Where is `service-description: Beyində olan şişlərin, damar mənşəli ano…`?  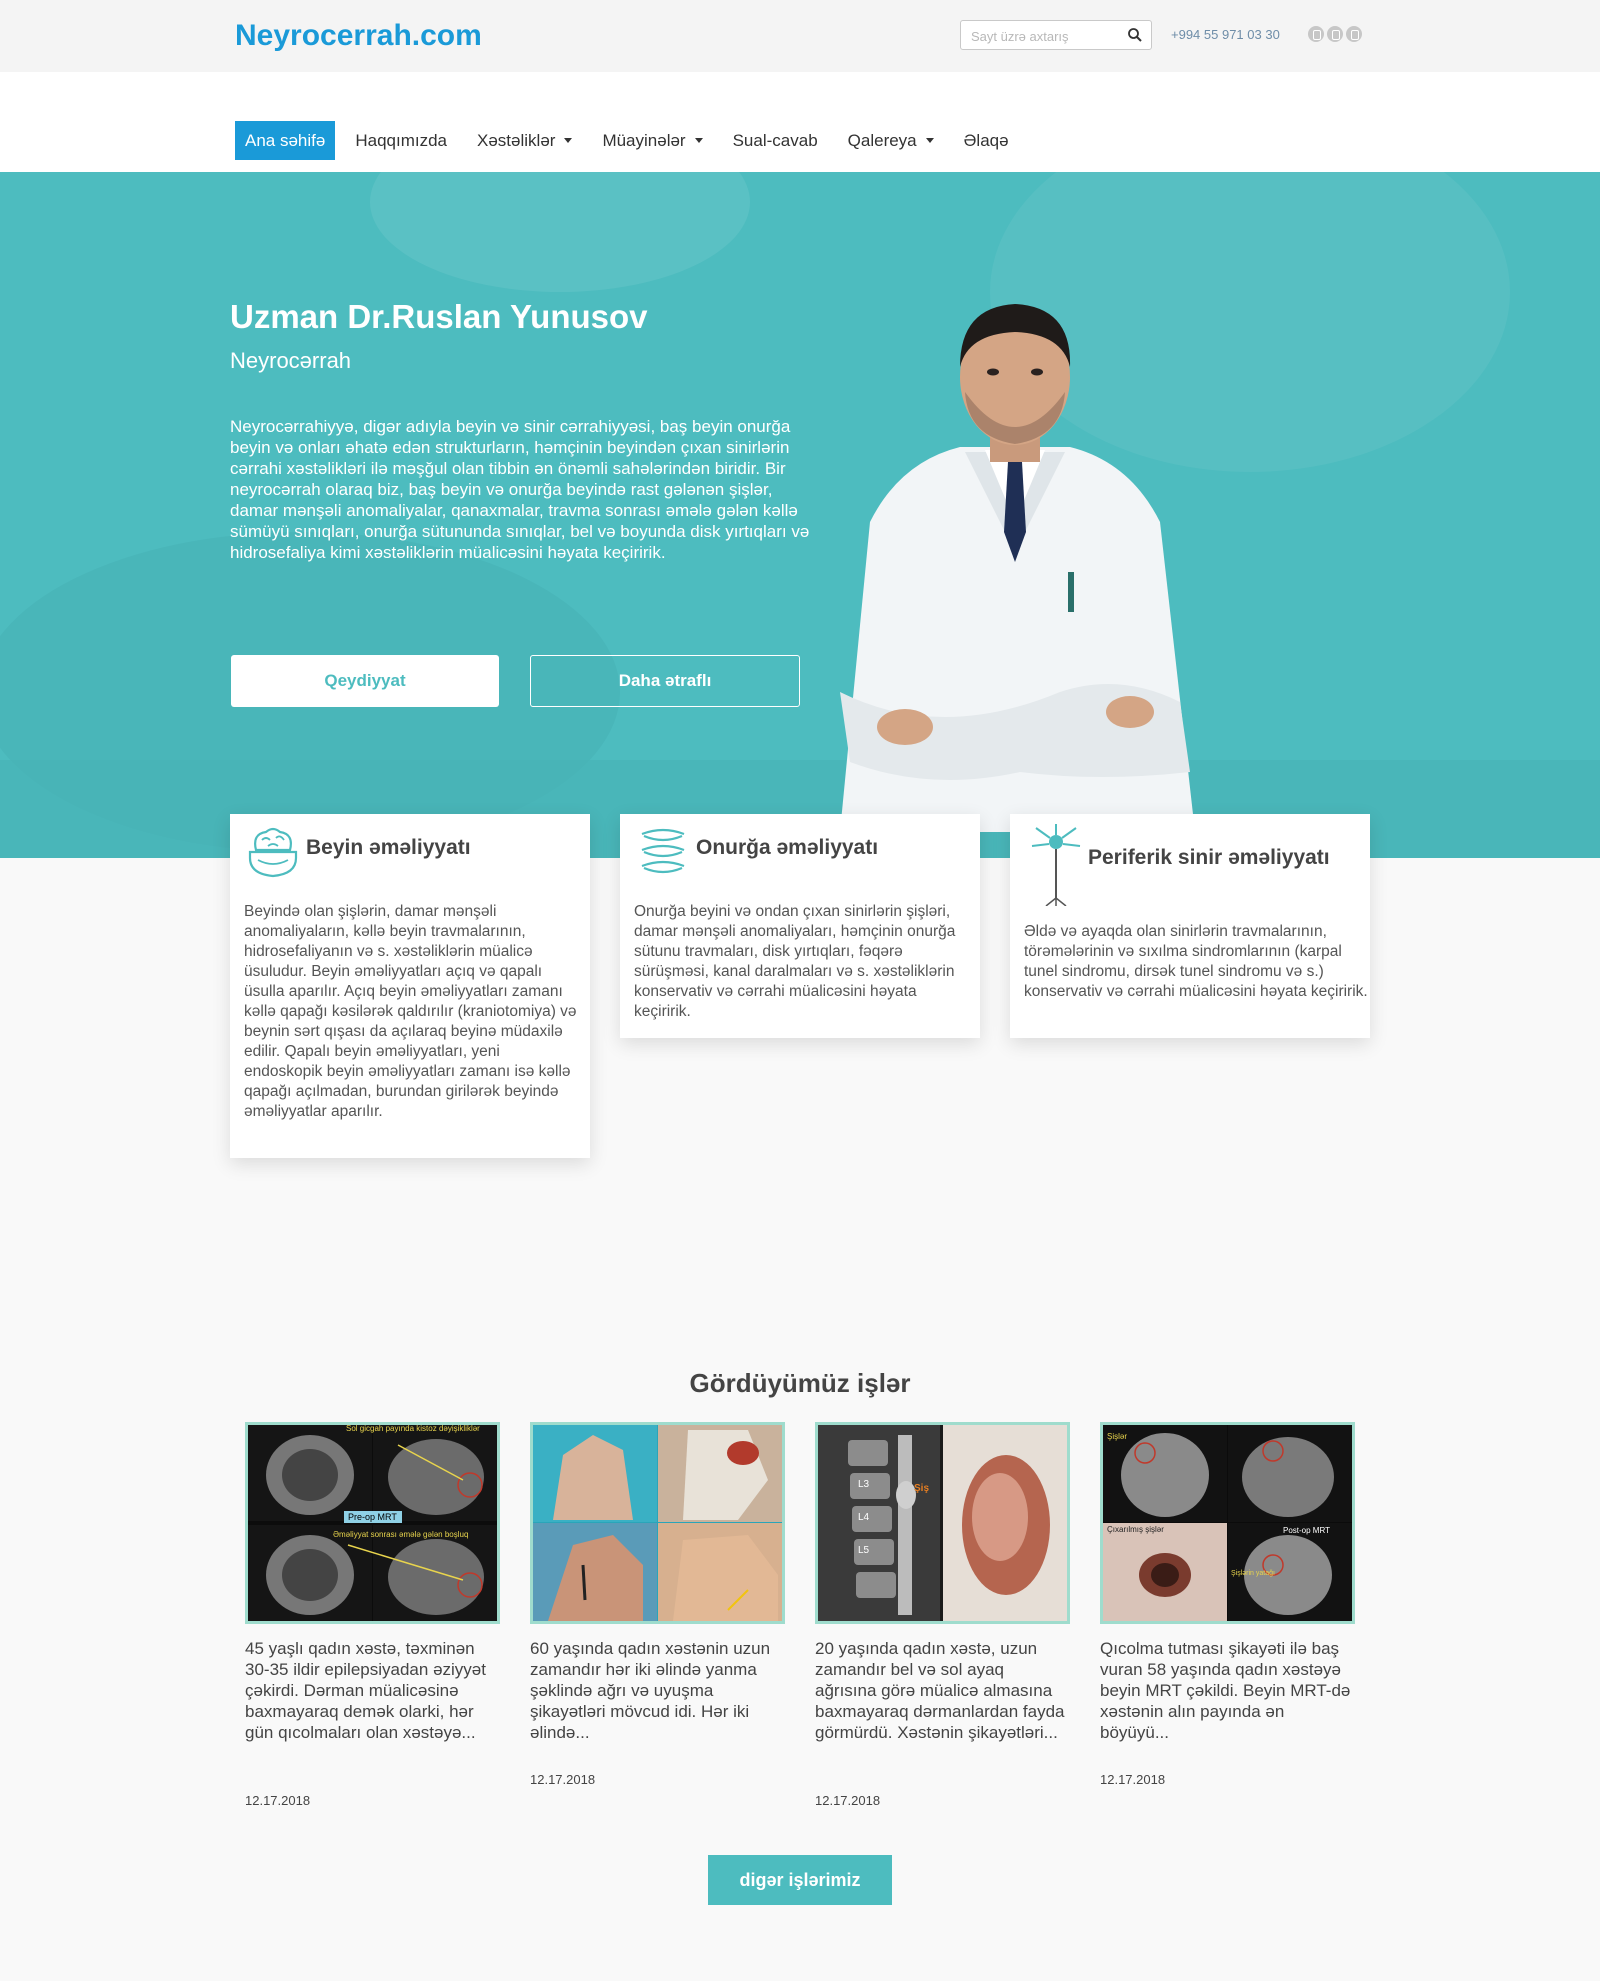
service-description: Beyində olan şişlərin, damar mənşəli ano… is located at coordinates (410, 1011).